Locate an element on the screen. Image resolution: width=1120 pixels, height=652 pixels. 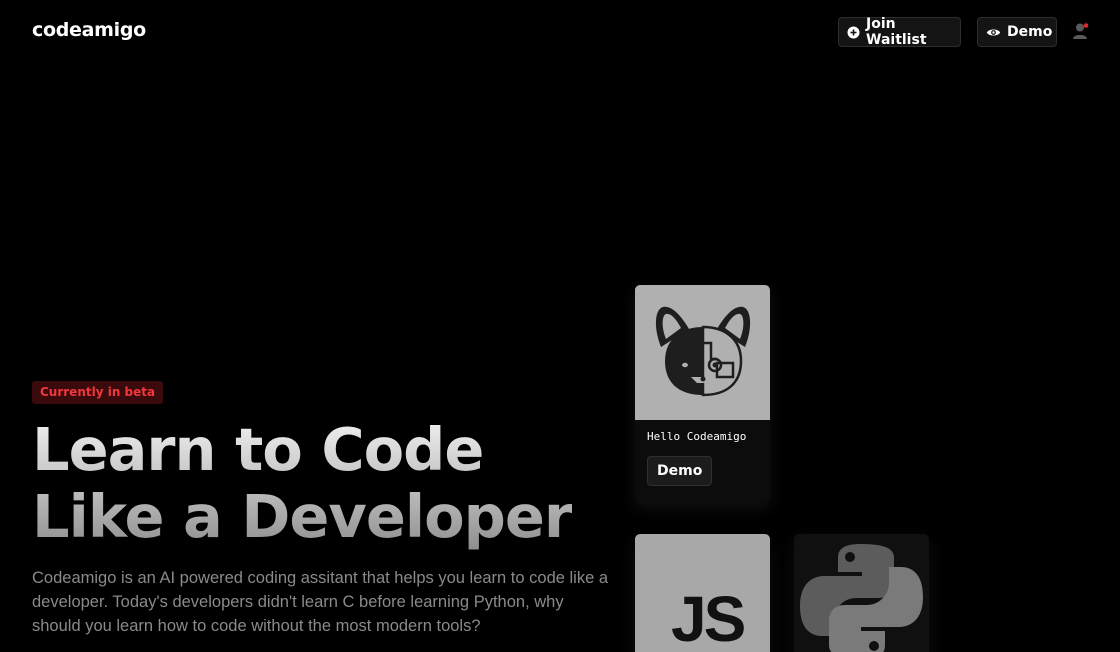
demo-nav-button: Demo is located at coordinates (1017, 32).